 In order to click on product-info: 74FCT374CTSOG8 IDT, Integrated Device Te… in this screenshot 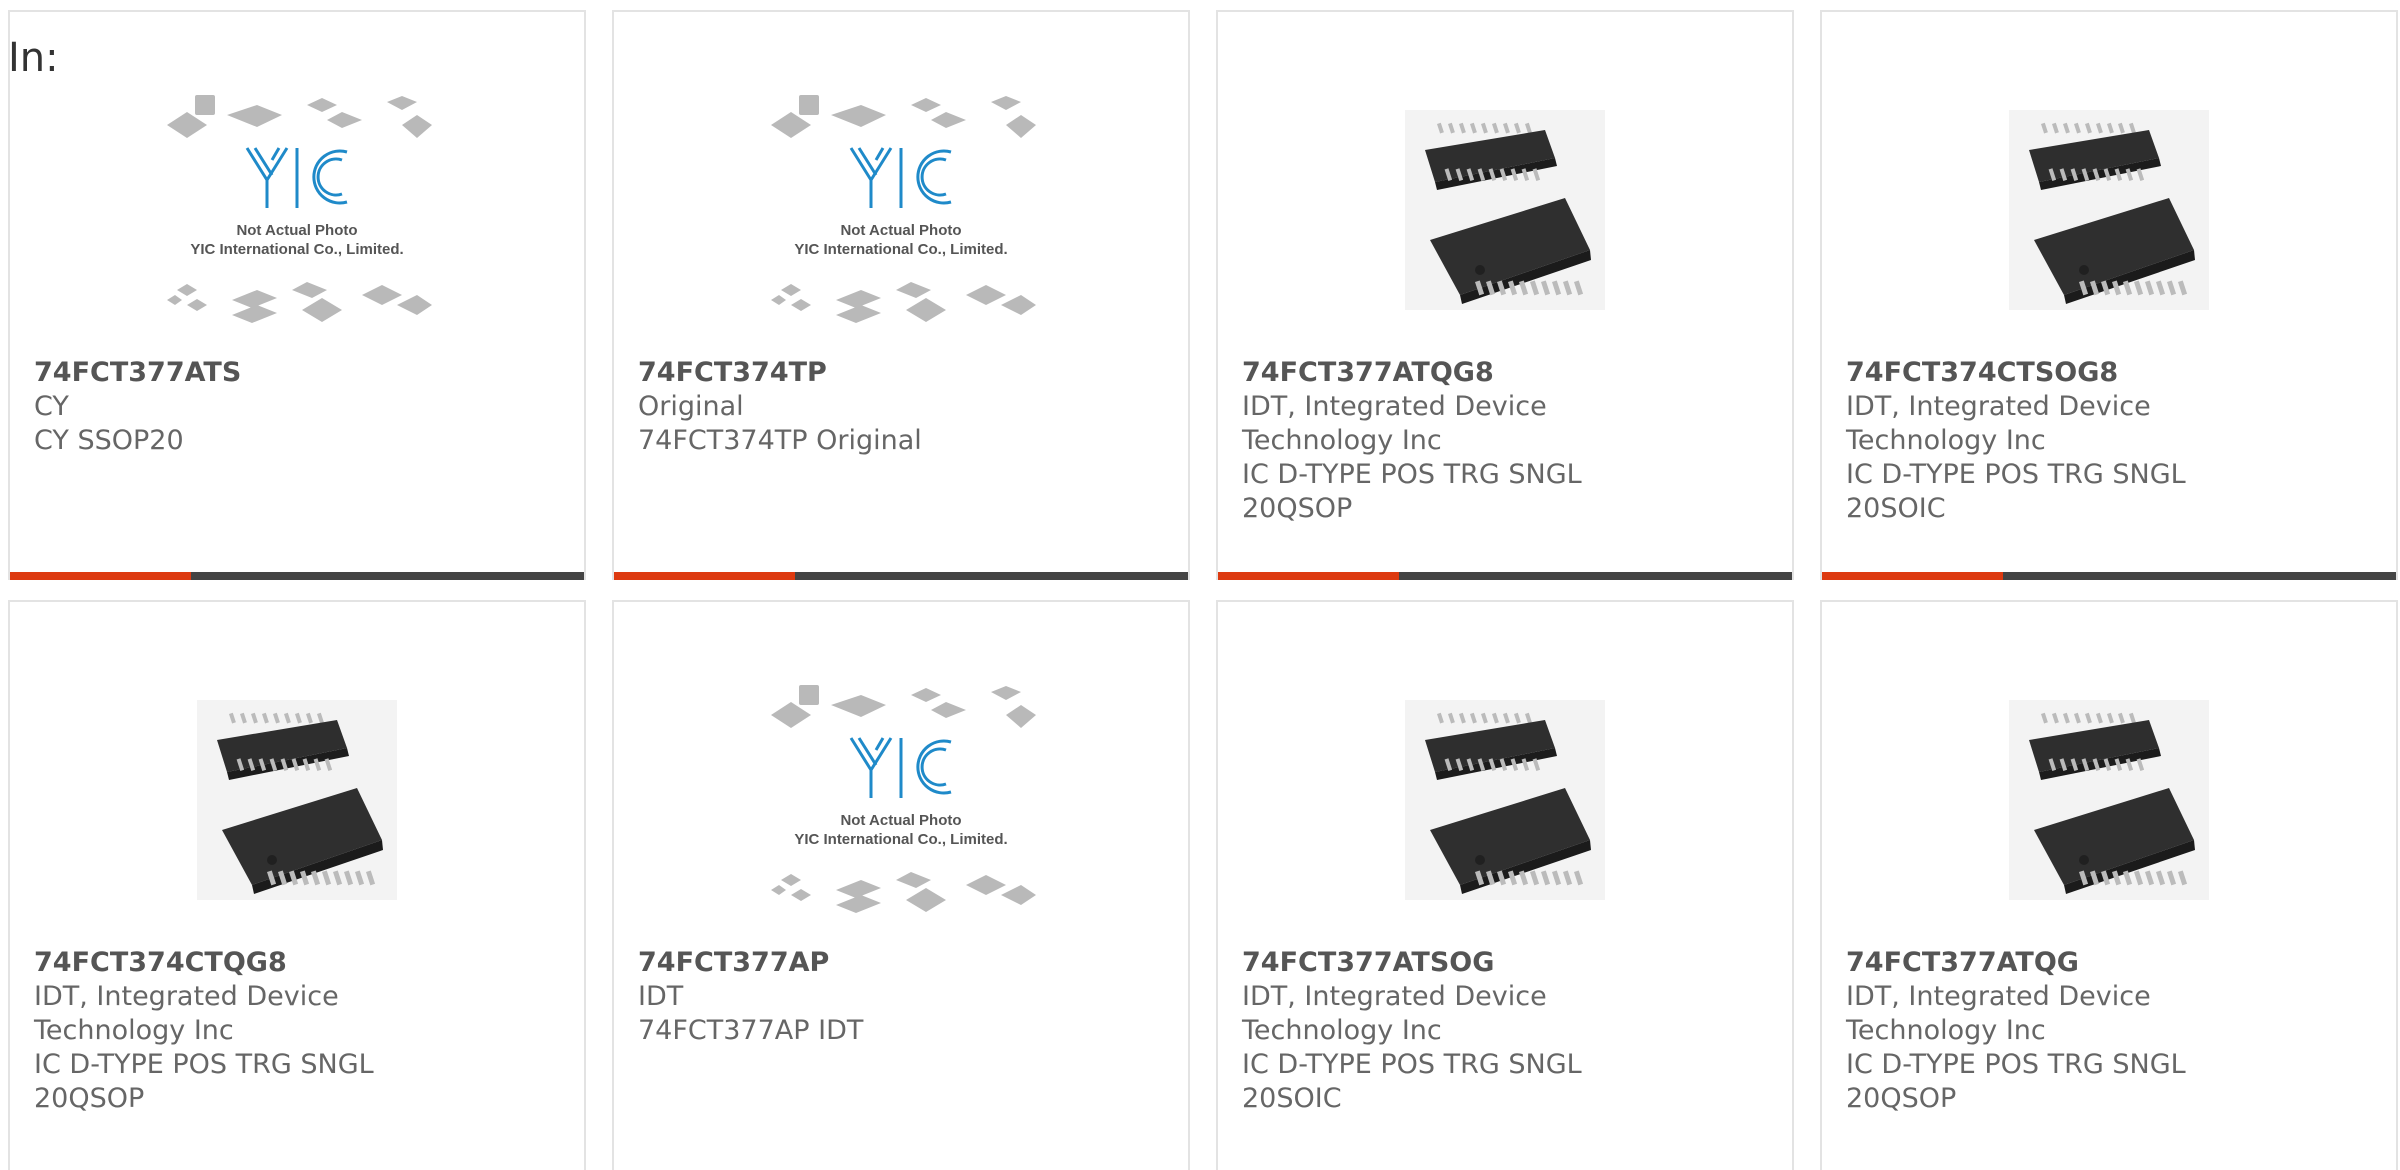, I will do `click(2109, 441)`.